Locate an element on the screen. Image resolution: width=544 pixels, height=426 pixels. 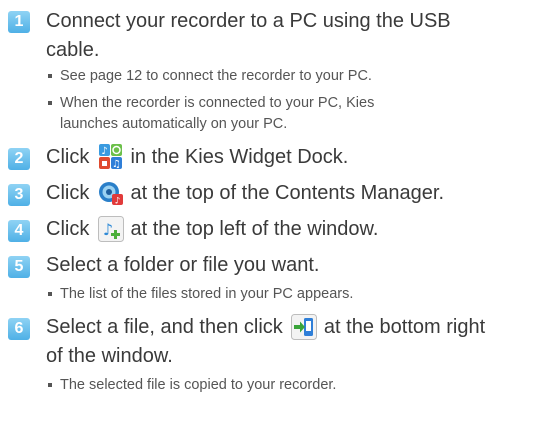
step-text: at the bottom right is located at coordinates (404, 327).